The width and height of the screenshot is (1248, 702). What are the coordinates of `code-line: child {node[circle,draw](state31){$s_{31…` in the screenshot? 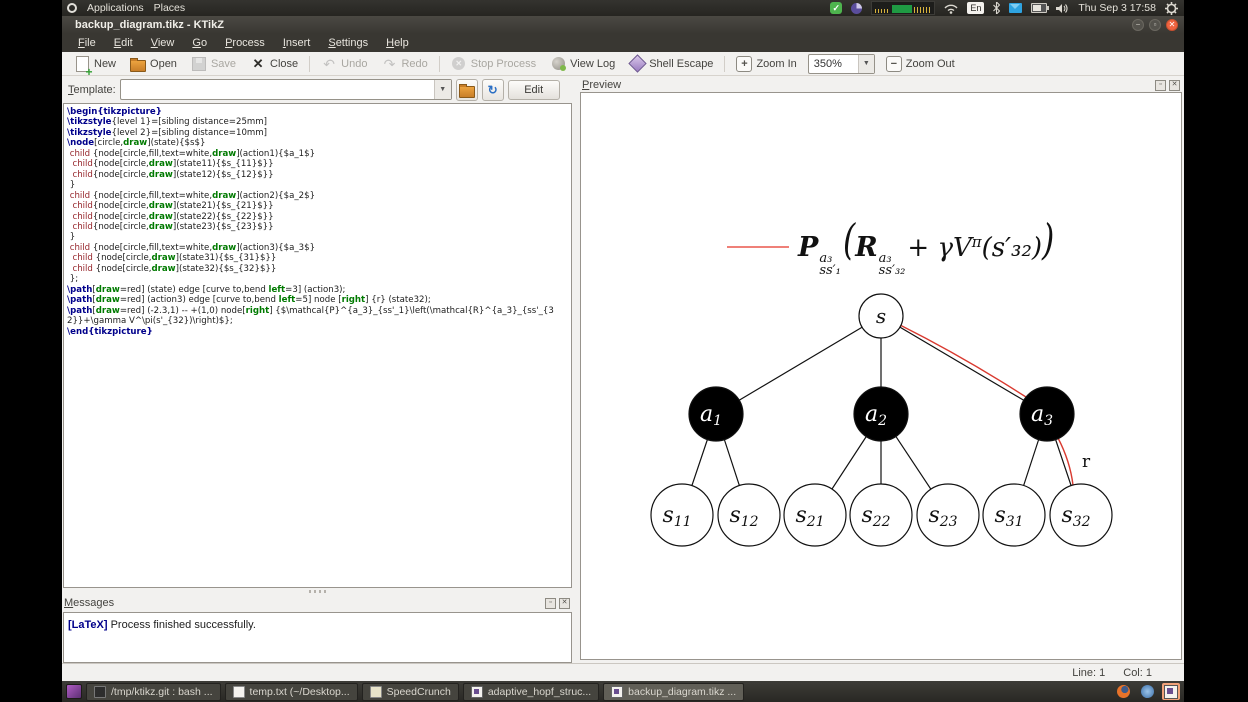 It's located at (174, 258).